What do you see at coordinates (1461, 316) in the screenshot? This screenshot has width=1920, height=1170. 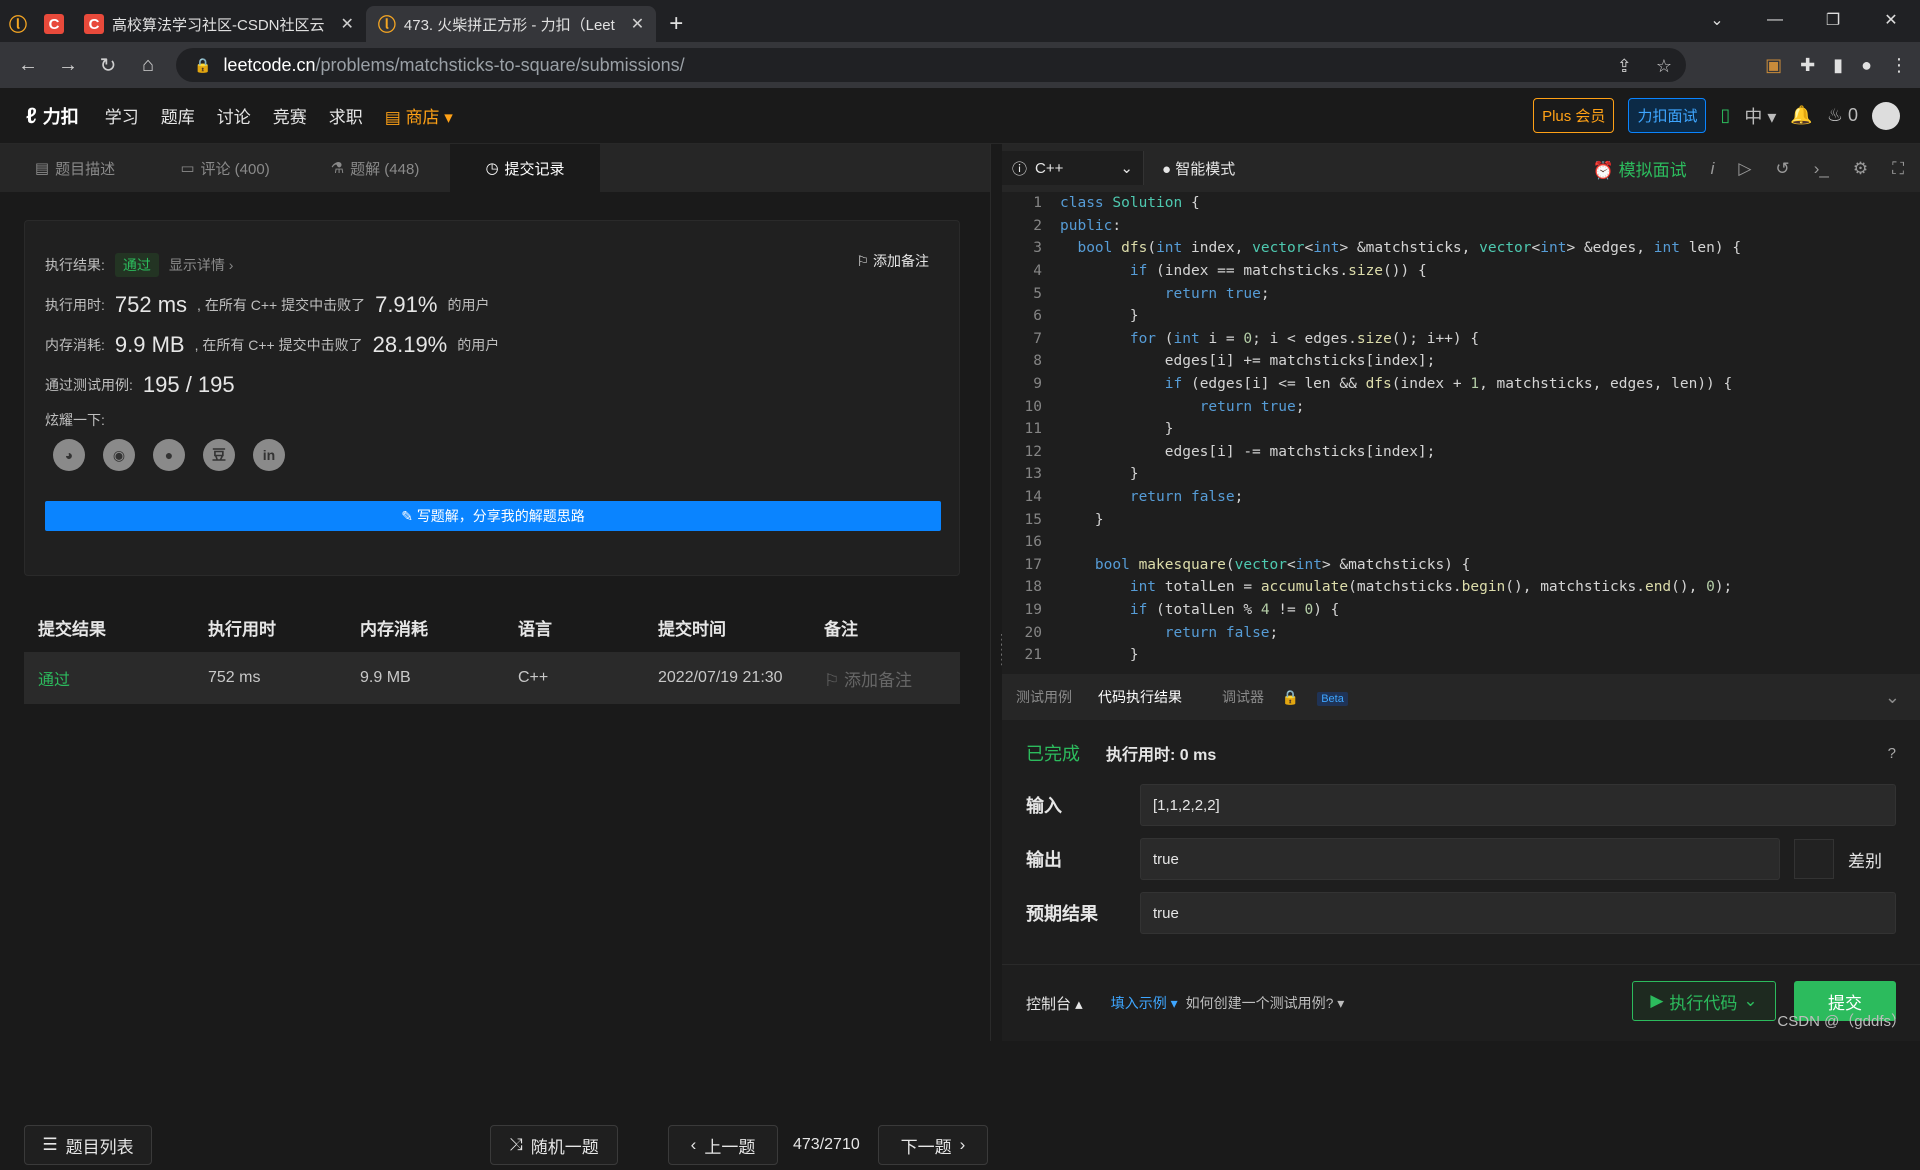 I see `code-line: 6 }` at bounding box center [1461, 316].